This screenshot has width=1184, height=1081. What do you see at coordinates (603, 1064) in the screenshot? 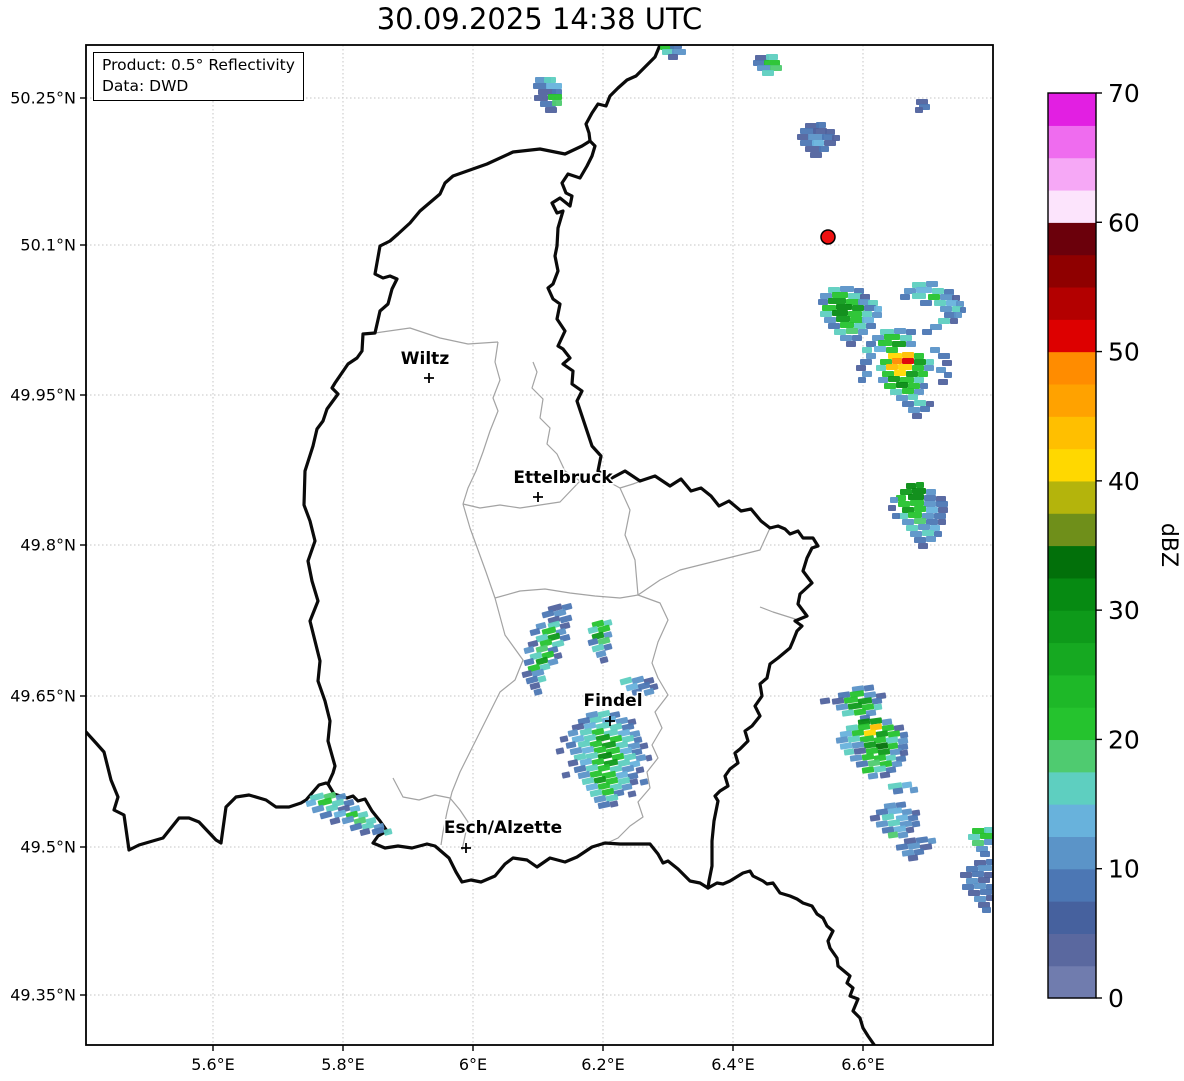
I see `x-tick-label: 6.2°E` at bounding box center [603, 1064].